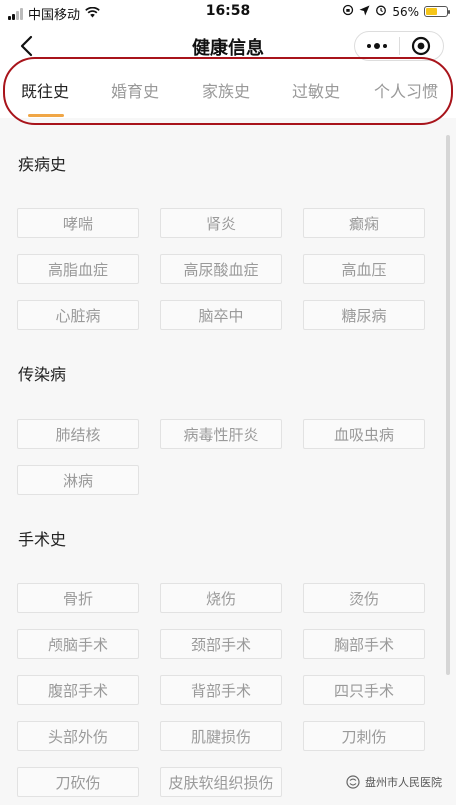  Describe the element at coordinates (364, 12) in the screenshot. I see `location-icon` at that location.